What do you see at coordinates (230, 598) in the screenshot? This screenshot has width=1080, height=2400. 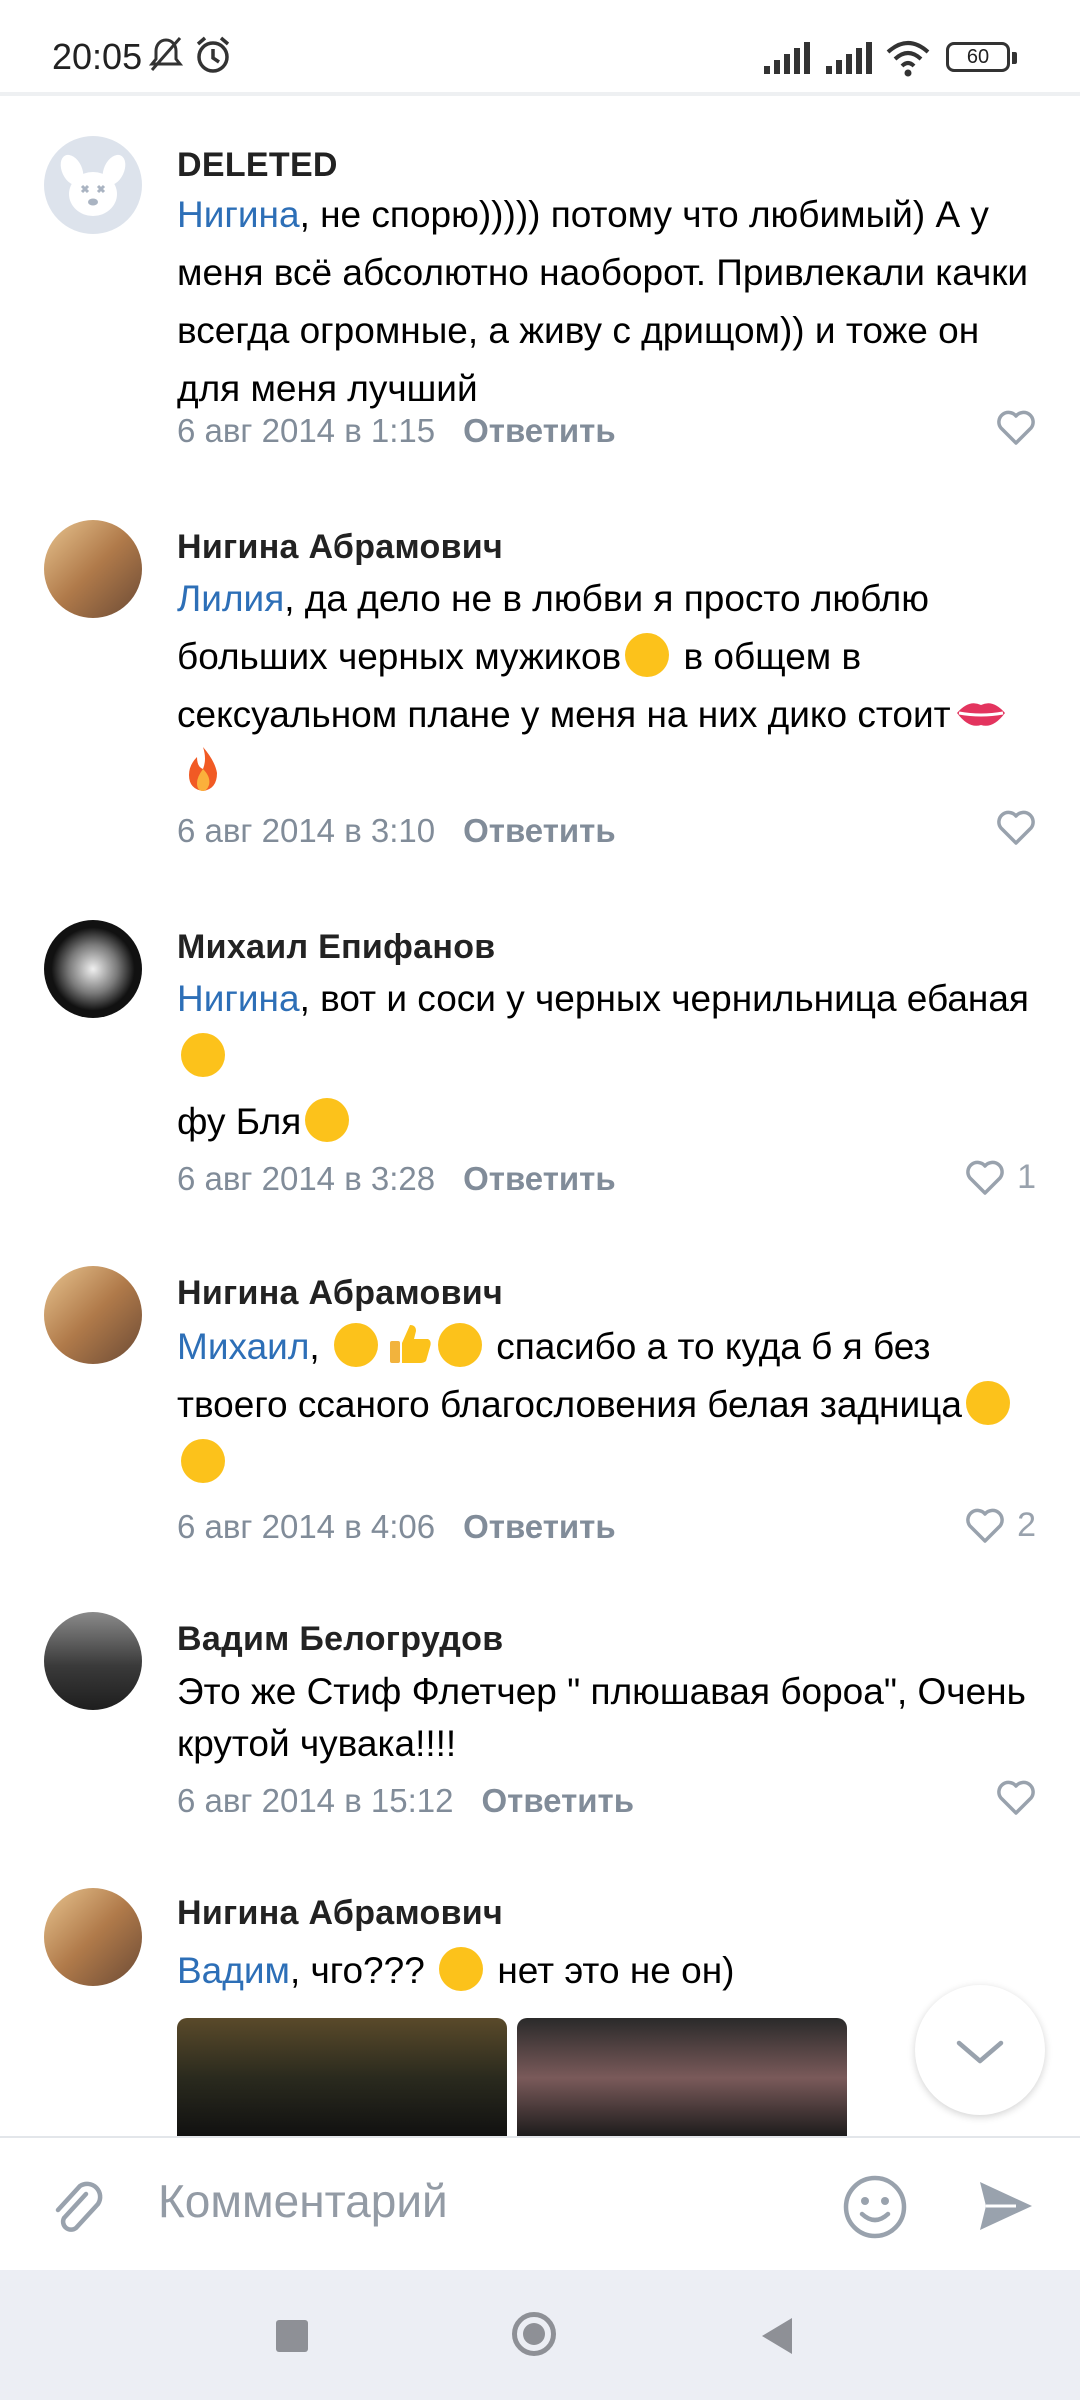 I see `mention-link: Лилия` at bounding box center [230, 598].